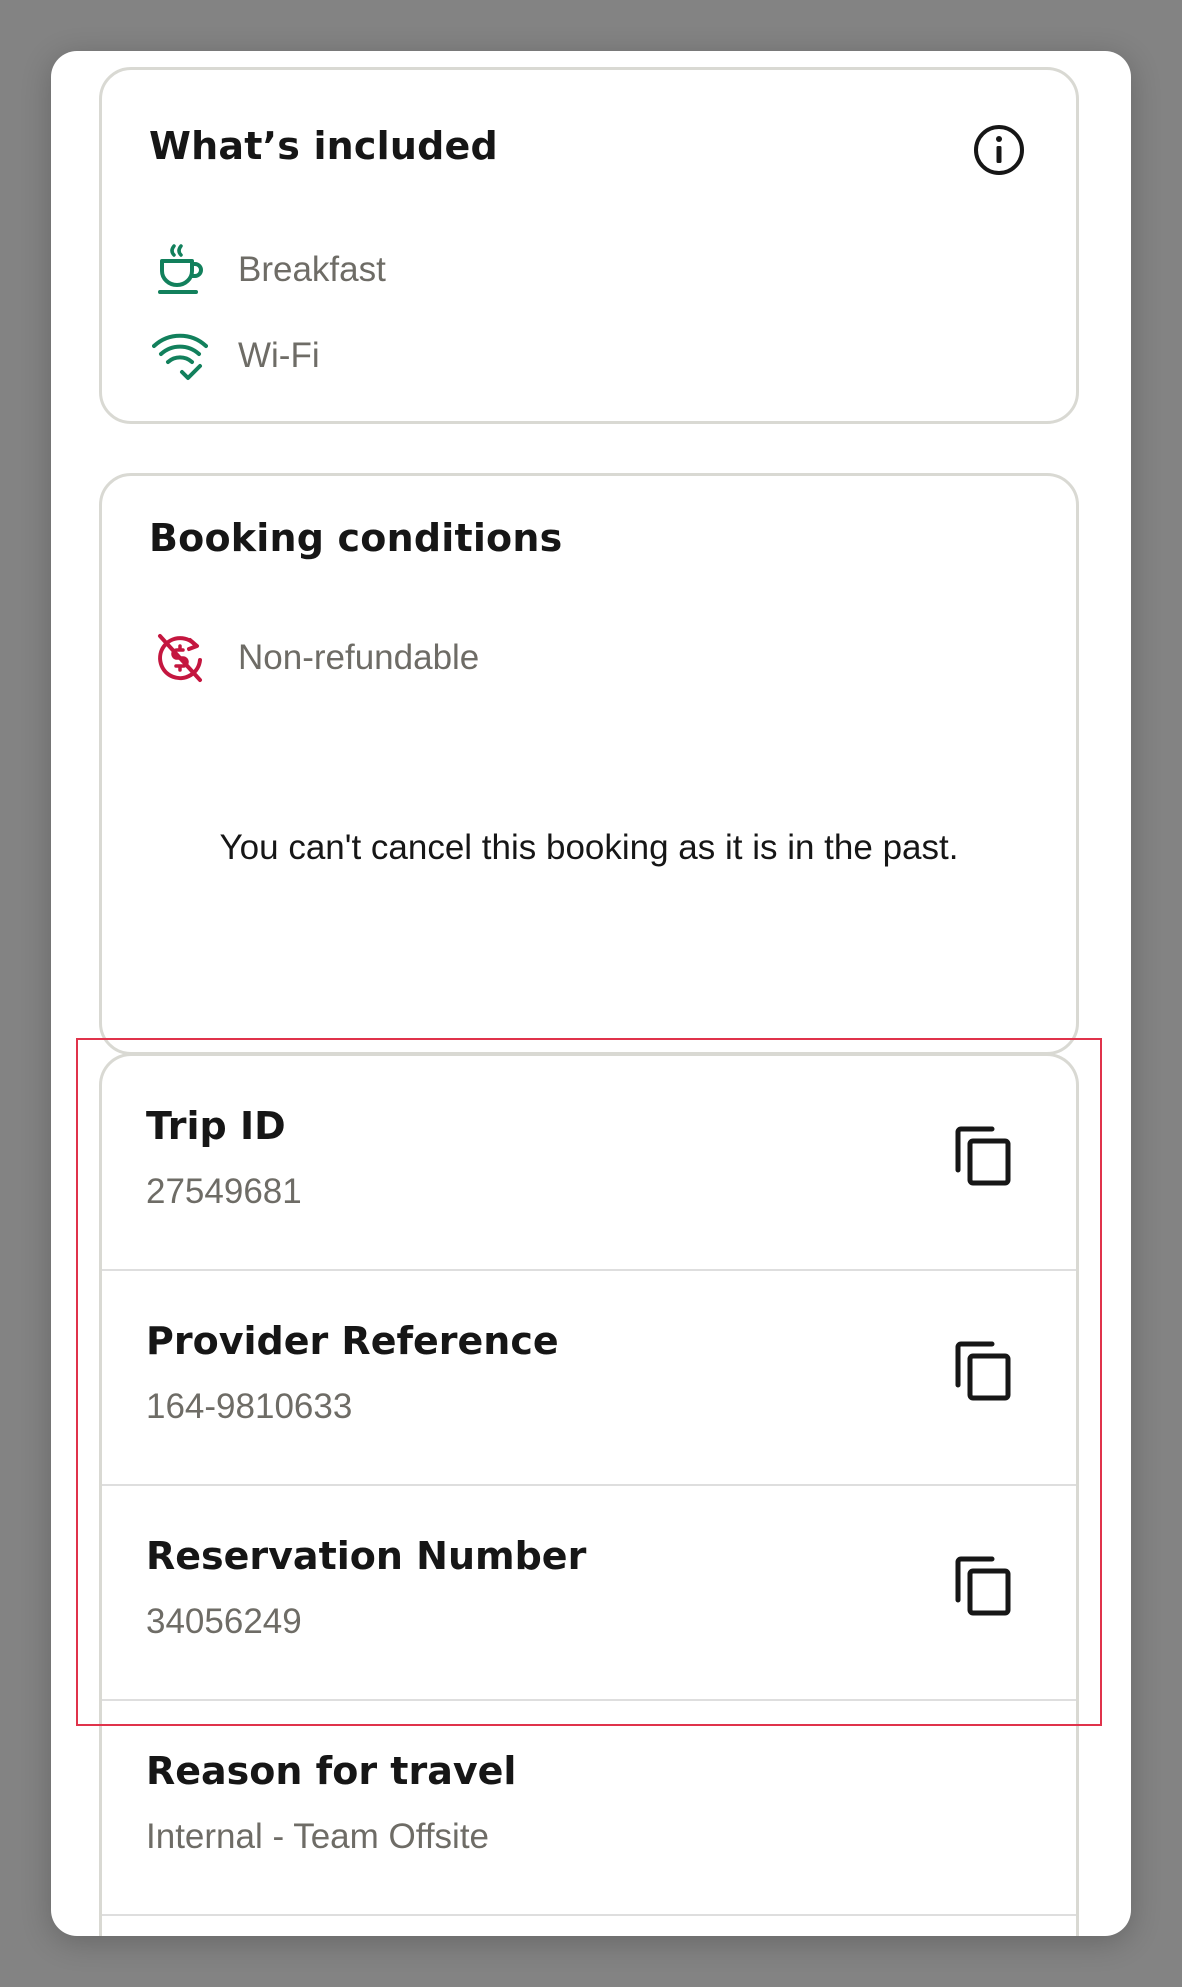 The height and width of the screenshot is (1987, 1182). I want to click on trip-id-value: 27549681, so click(224, 1191).